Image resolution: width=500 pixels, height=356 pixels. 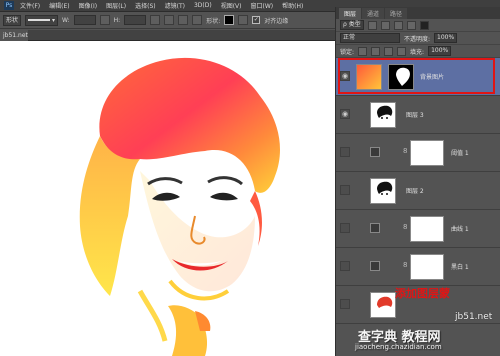 I want to click on menu-help: 帮助(H), so click(x=292, y=5).